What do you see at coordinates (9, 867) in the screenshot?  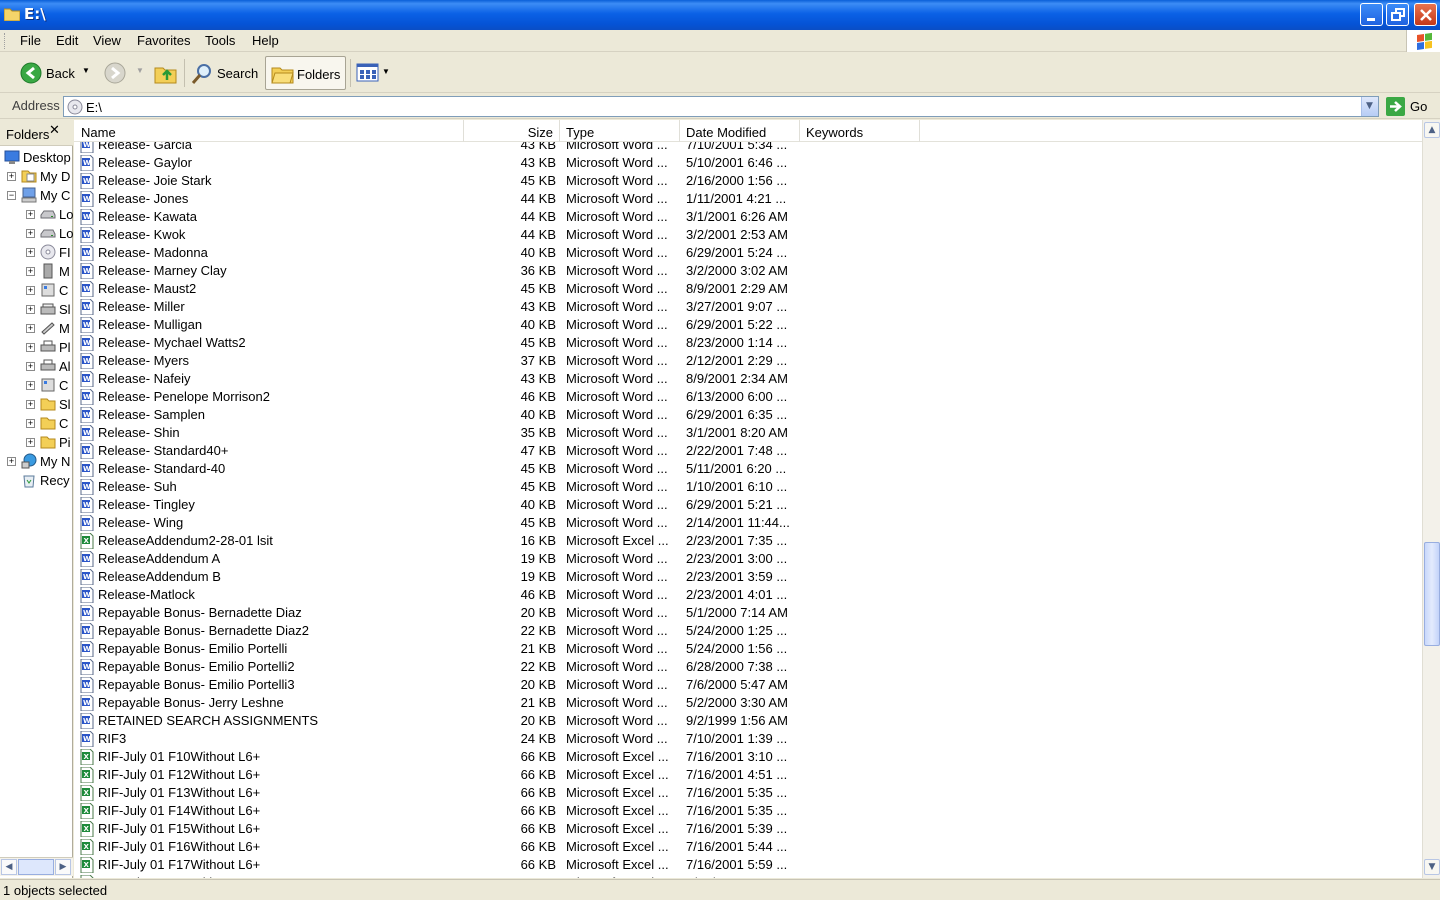 I see `scroll-left-icon: ◀` at bounding box center [9, 867].